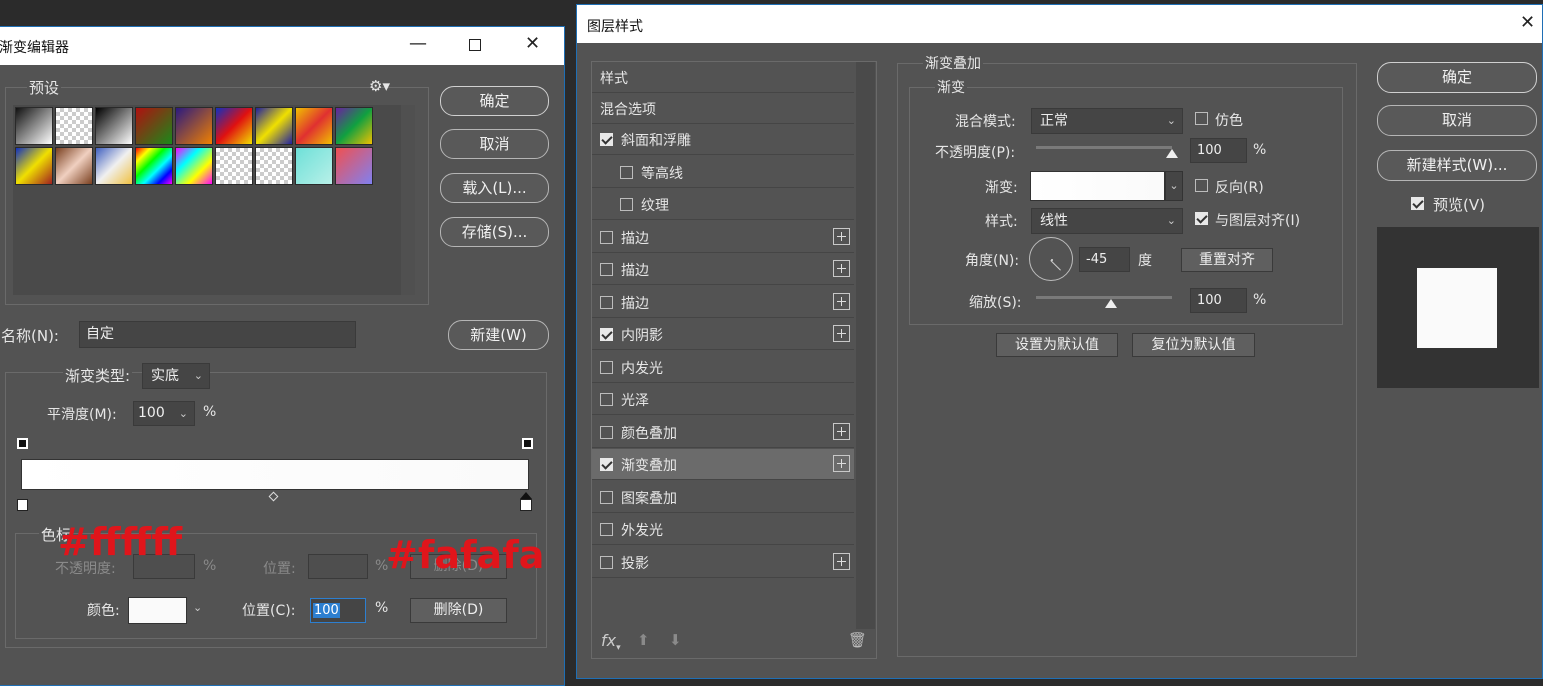 Image resolution: width=1543 pixels, height=686 pixels. What do you see at coordinates (22, 443) in the screenshot?
I see `opacity-stop-left` at bounding box center [22, 443].